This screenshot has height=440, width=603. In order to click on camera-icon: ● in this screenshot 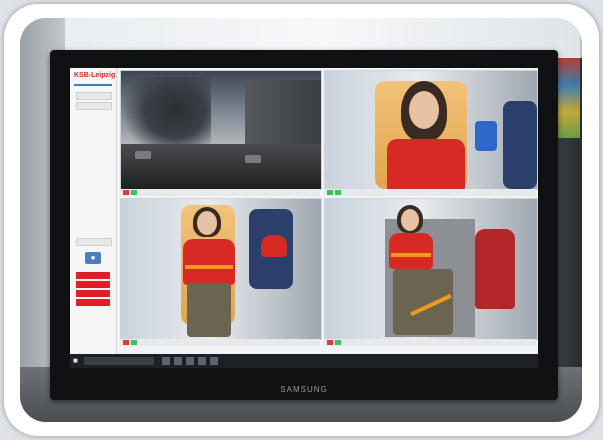, I will do `click(93, 258)`.